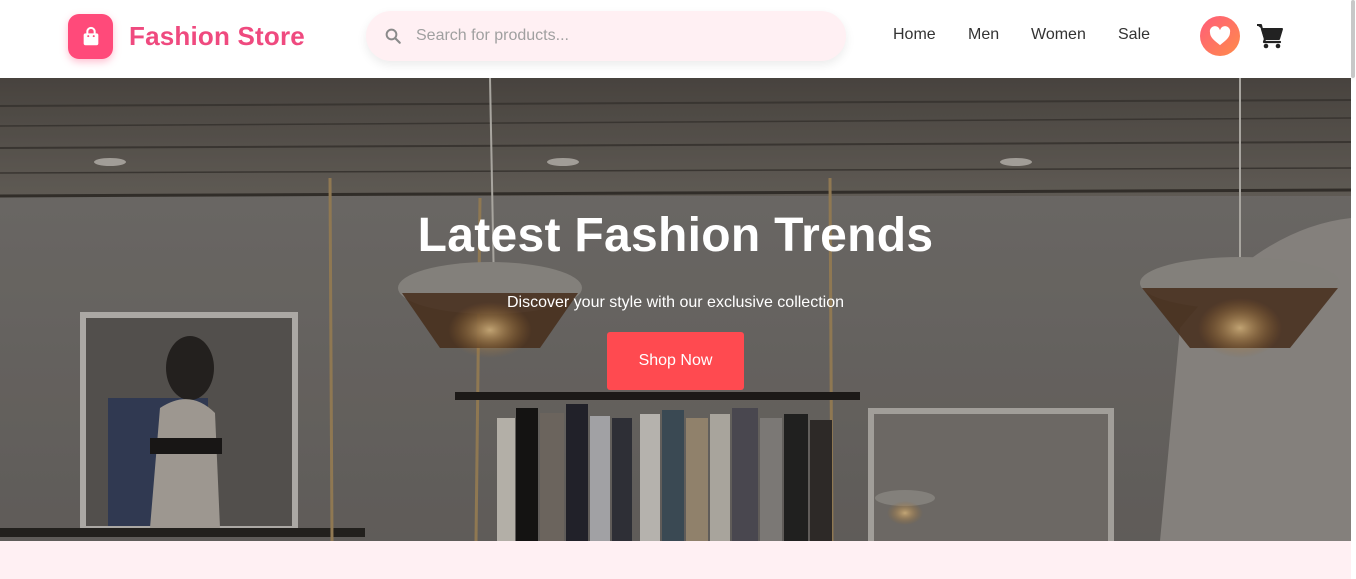 The image size is (1356, 579). I want to click on heart-icon, so click(1220, 36).